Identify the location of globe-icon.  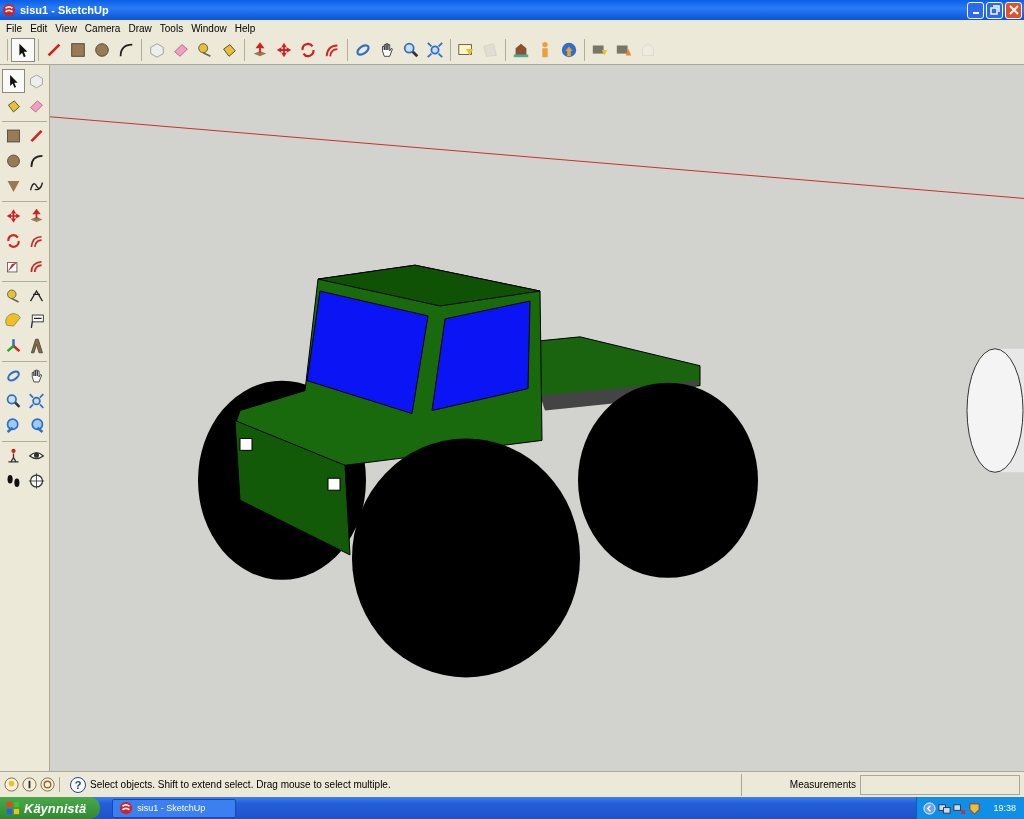
(569, 50).